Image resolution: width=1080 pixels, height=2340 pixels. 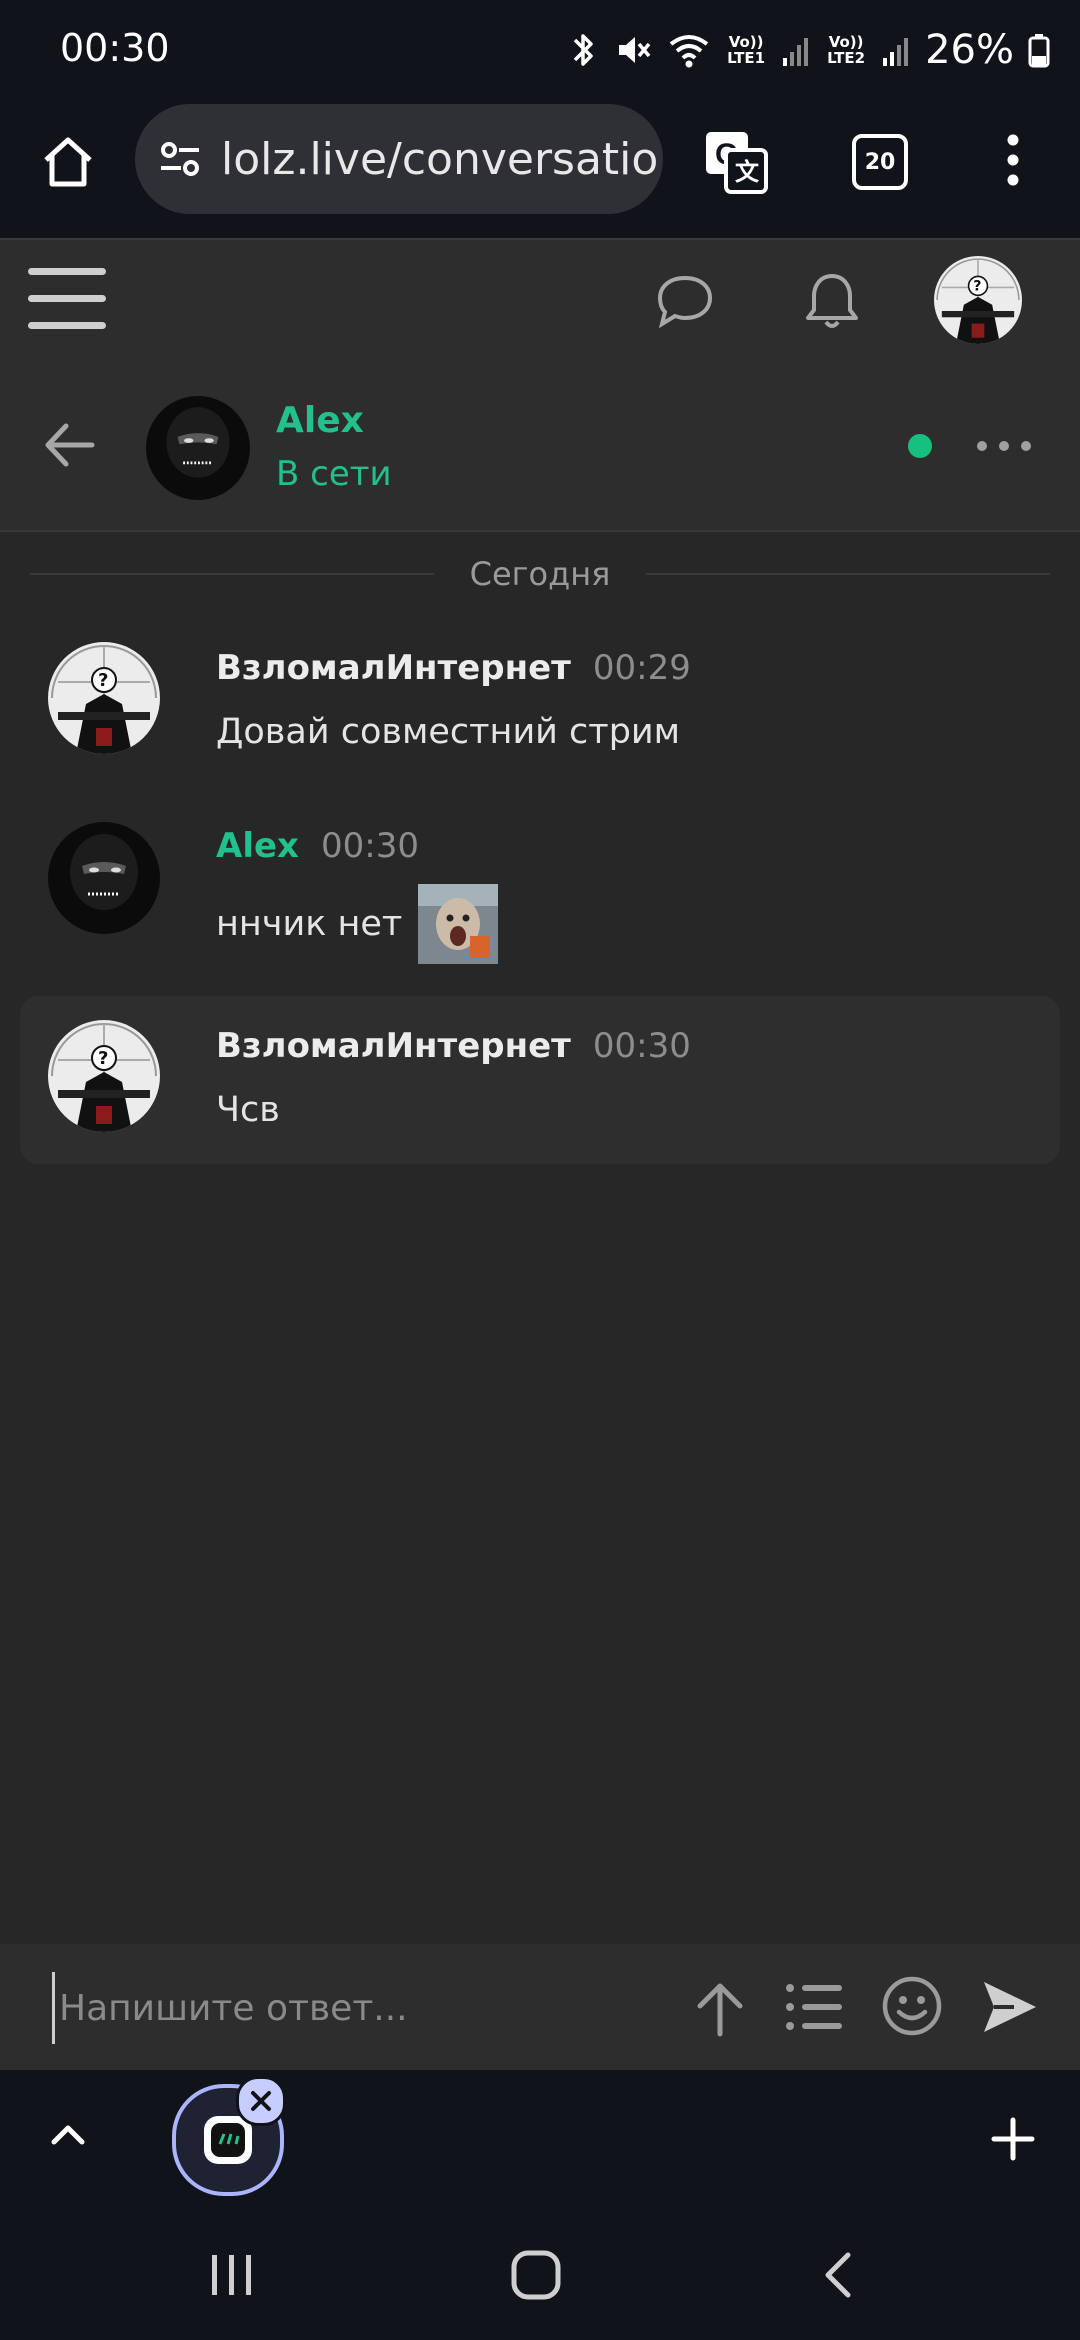 What do you see at coordinates (69, 445) in the screenshot?
I see `back-arrow-icon` at bounding box center [69, 445].